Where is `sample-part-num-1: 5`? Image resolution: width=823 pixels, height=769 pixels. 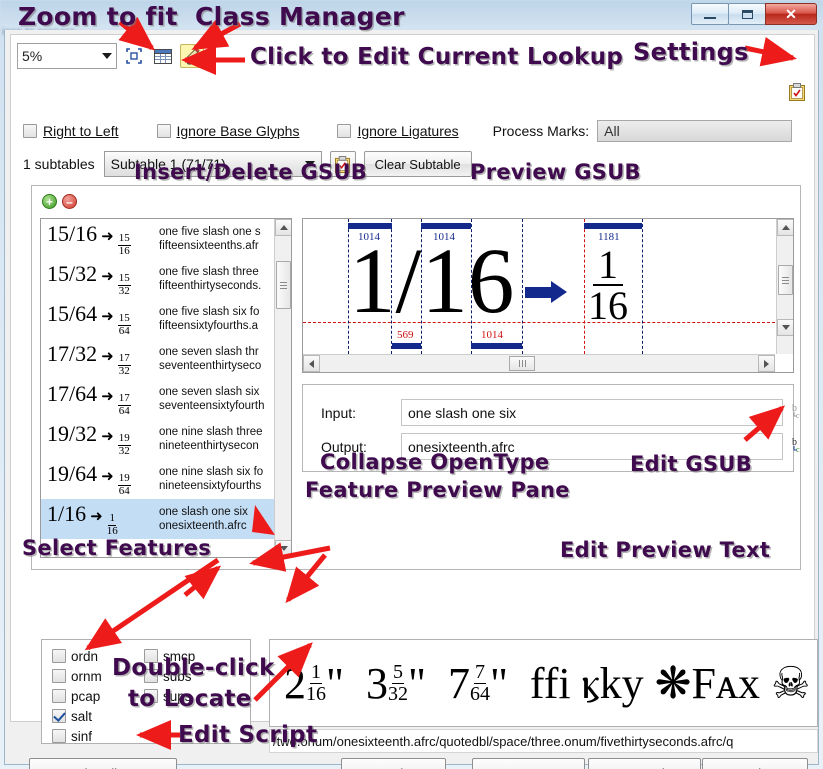 sample-part-num-1: 5 is located at coordinates (397, 672).